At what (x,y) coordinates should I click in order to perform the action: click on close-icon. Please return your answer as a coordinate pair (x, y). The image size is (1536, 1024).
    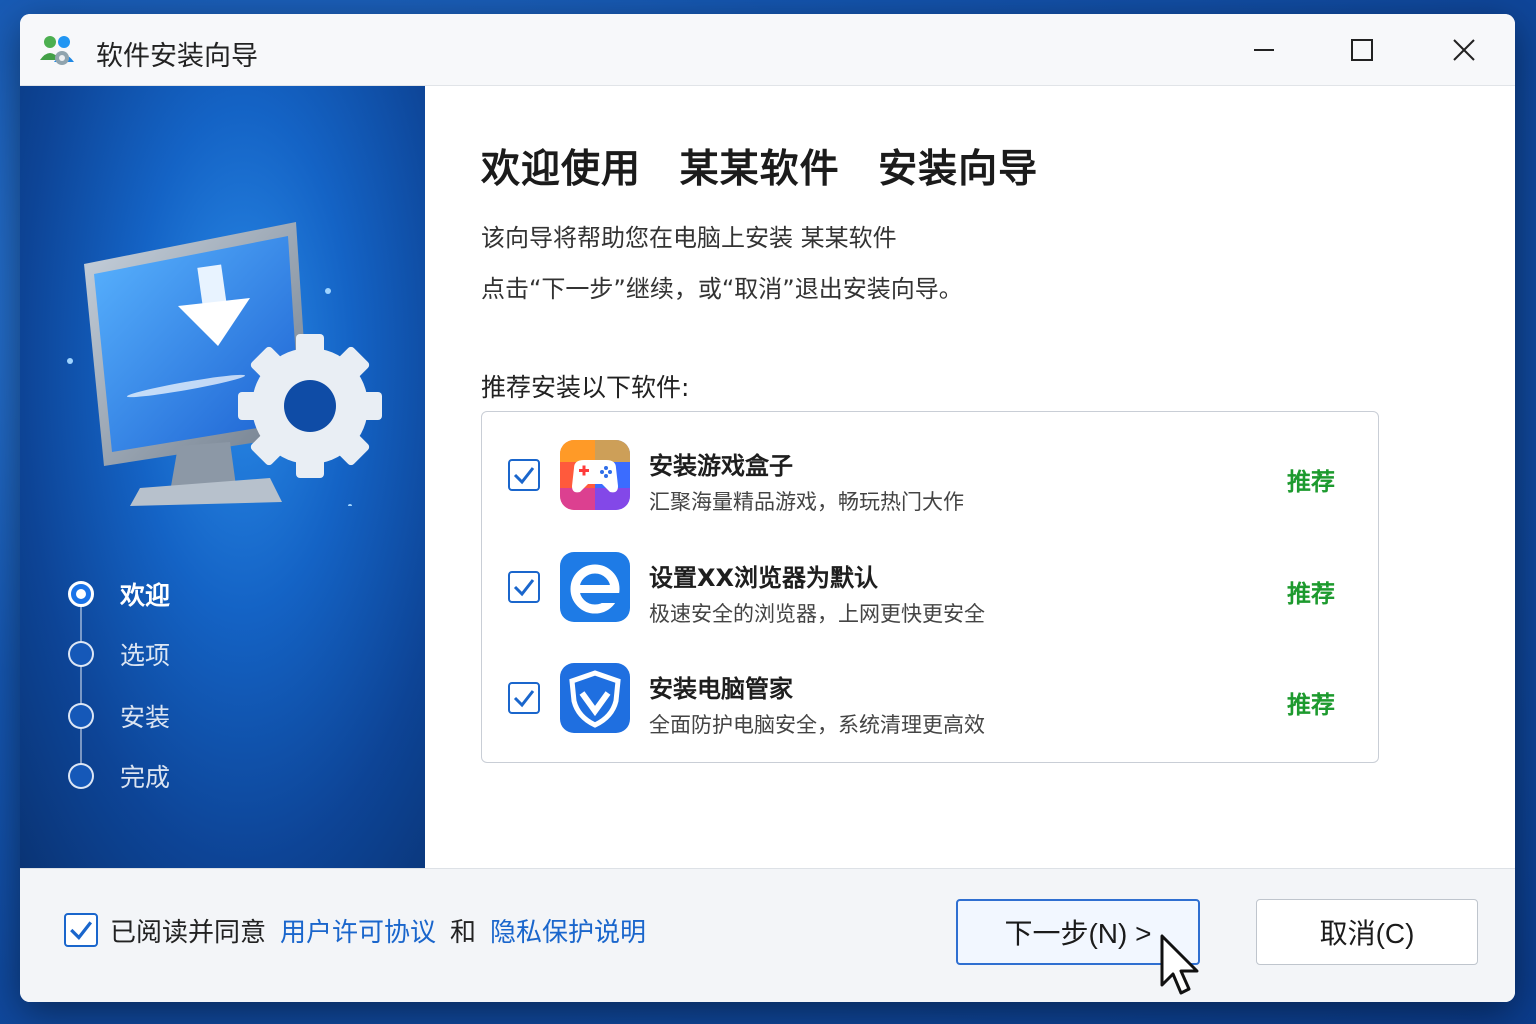
    Looking at the image, I should click on (1464, 50).